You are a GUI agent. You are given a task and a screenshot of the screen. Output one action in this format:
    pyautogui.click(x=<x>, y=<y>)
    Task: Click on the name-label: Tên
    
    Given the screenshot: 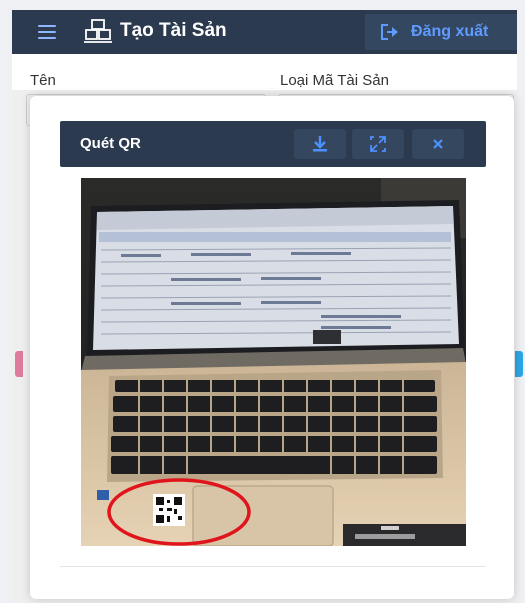 What is the action you would take?
    pyautogui.click(x=43, y=80)
    